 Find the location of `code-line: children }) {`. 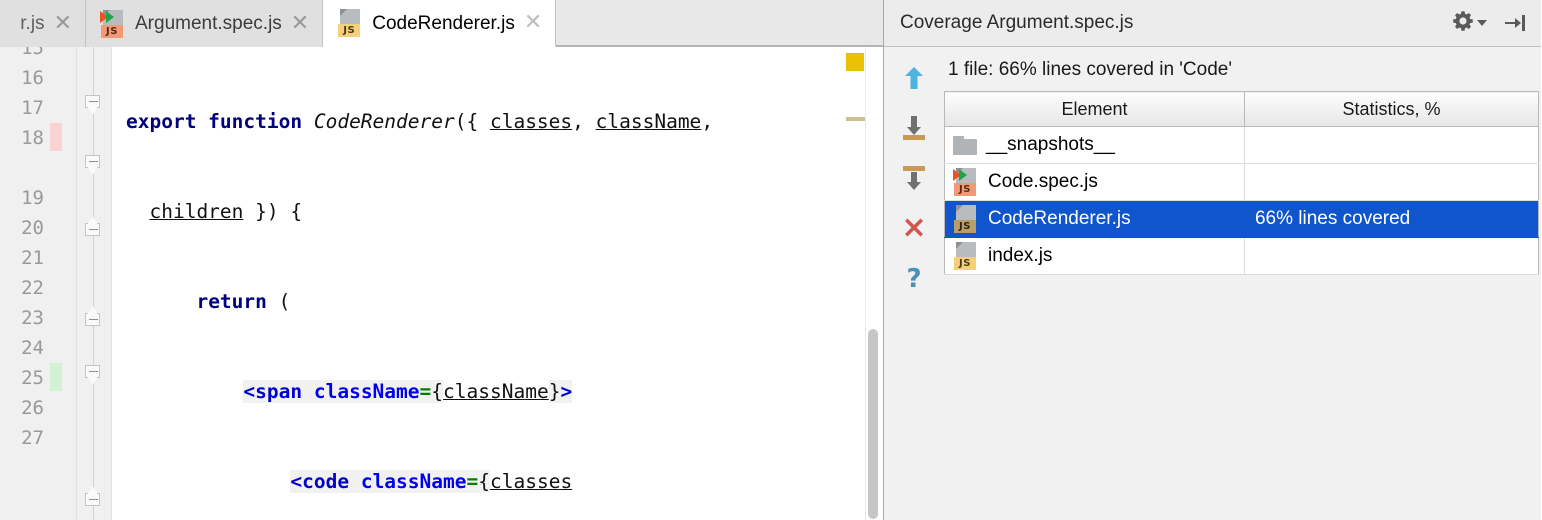

code-line: children }) { is located at coordinates (226, 211).